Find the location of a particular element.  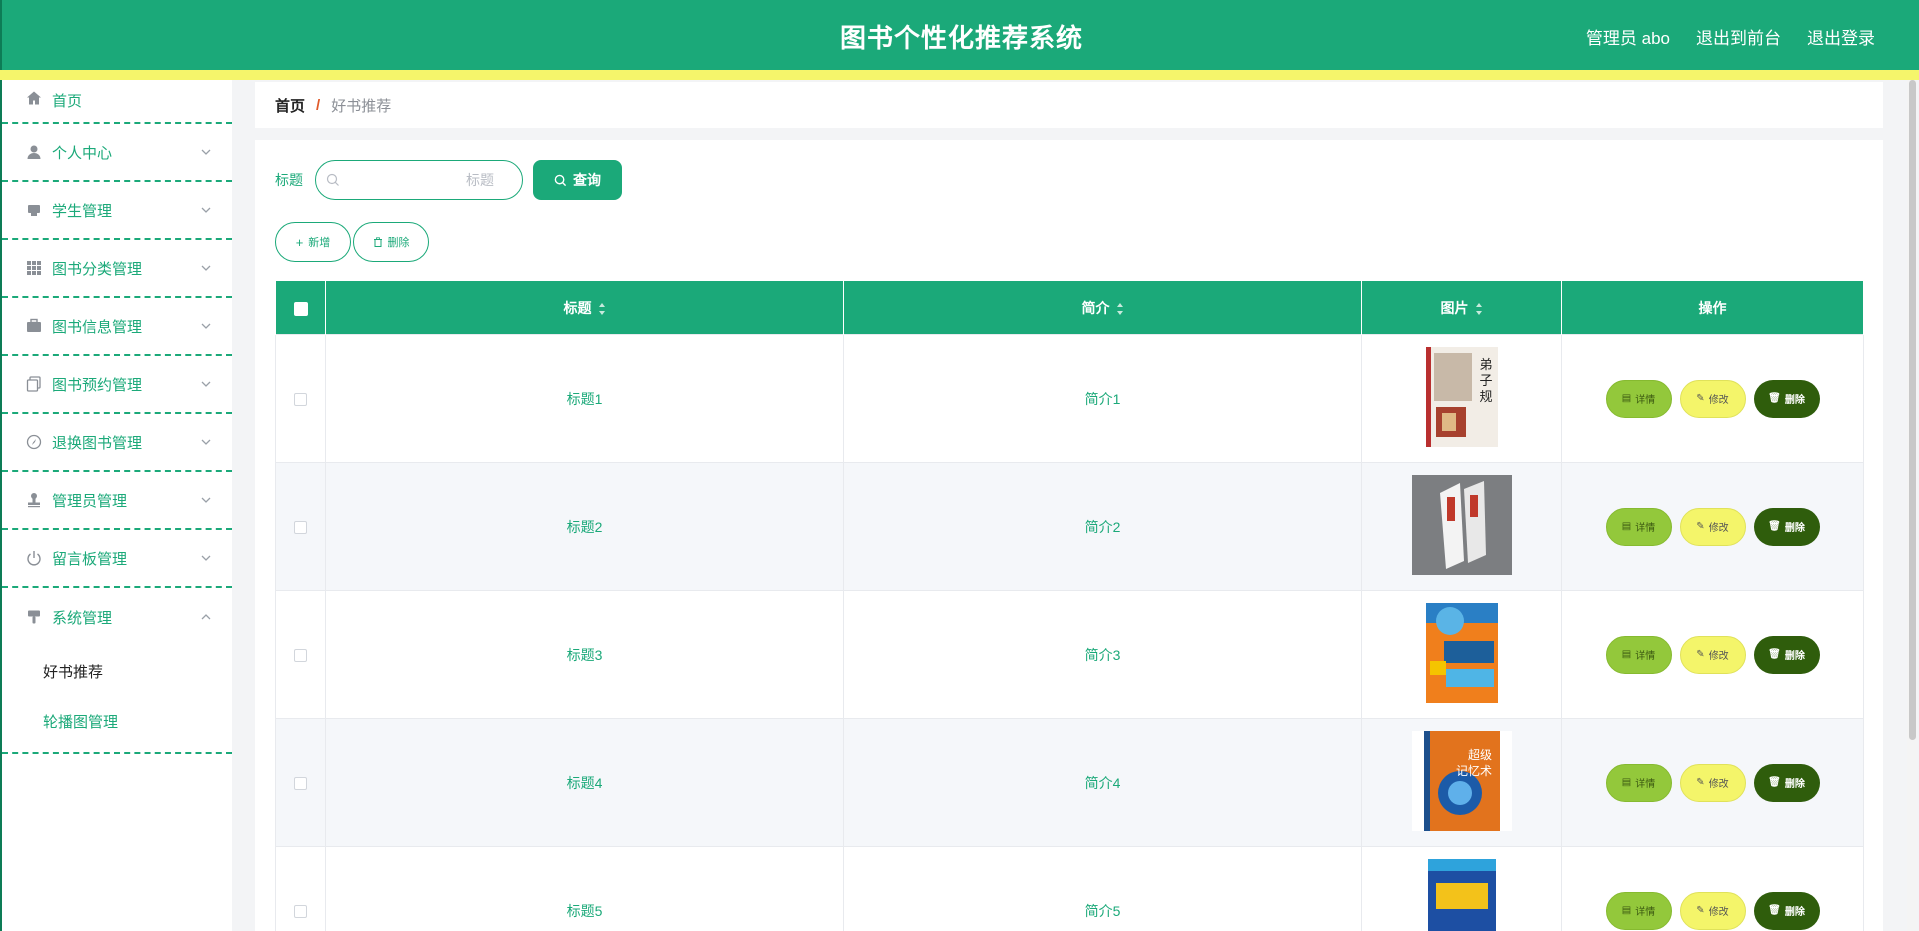

sidebar-item-category-management: 图书分类管理 is located at coordinates (117, 269).